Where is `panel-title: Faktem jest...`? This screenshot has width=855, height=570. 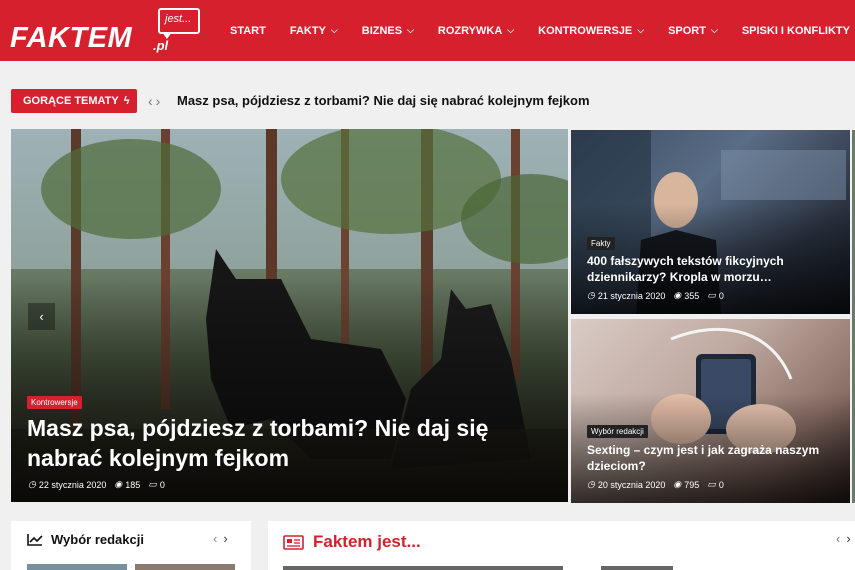 panel-title: Faktem jest... is located at coordinates (352, 542).